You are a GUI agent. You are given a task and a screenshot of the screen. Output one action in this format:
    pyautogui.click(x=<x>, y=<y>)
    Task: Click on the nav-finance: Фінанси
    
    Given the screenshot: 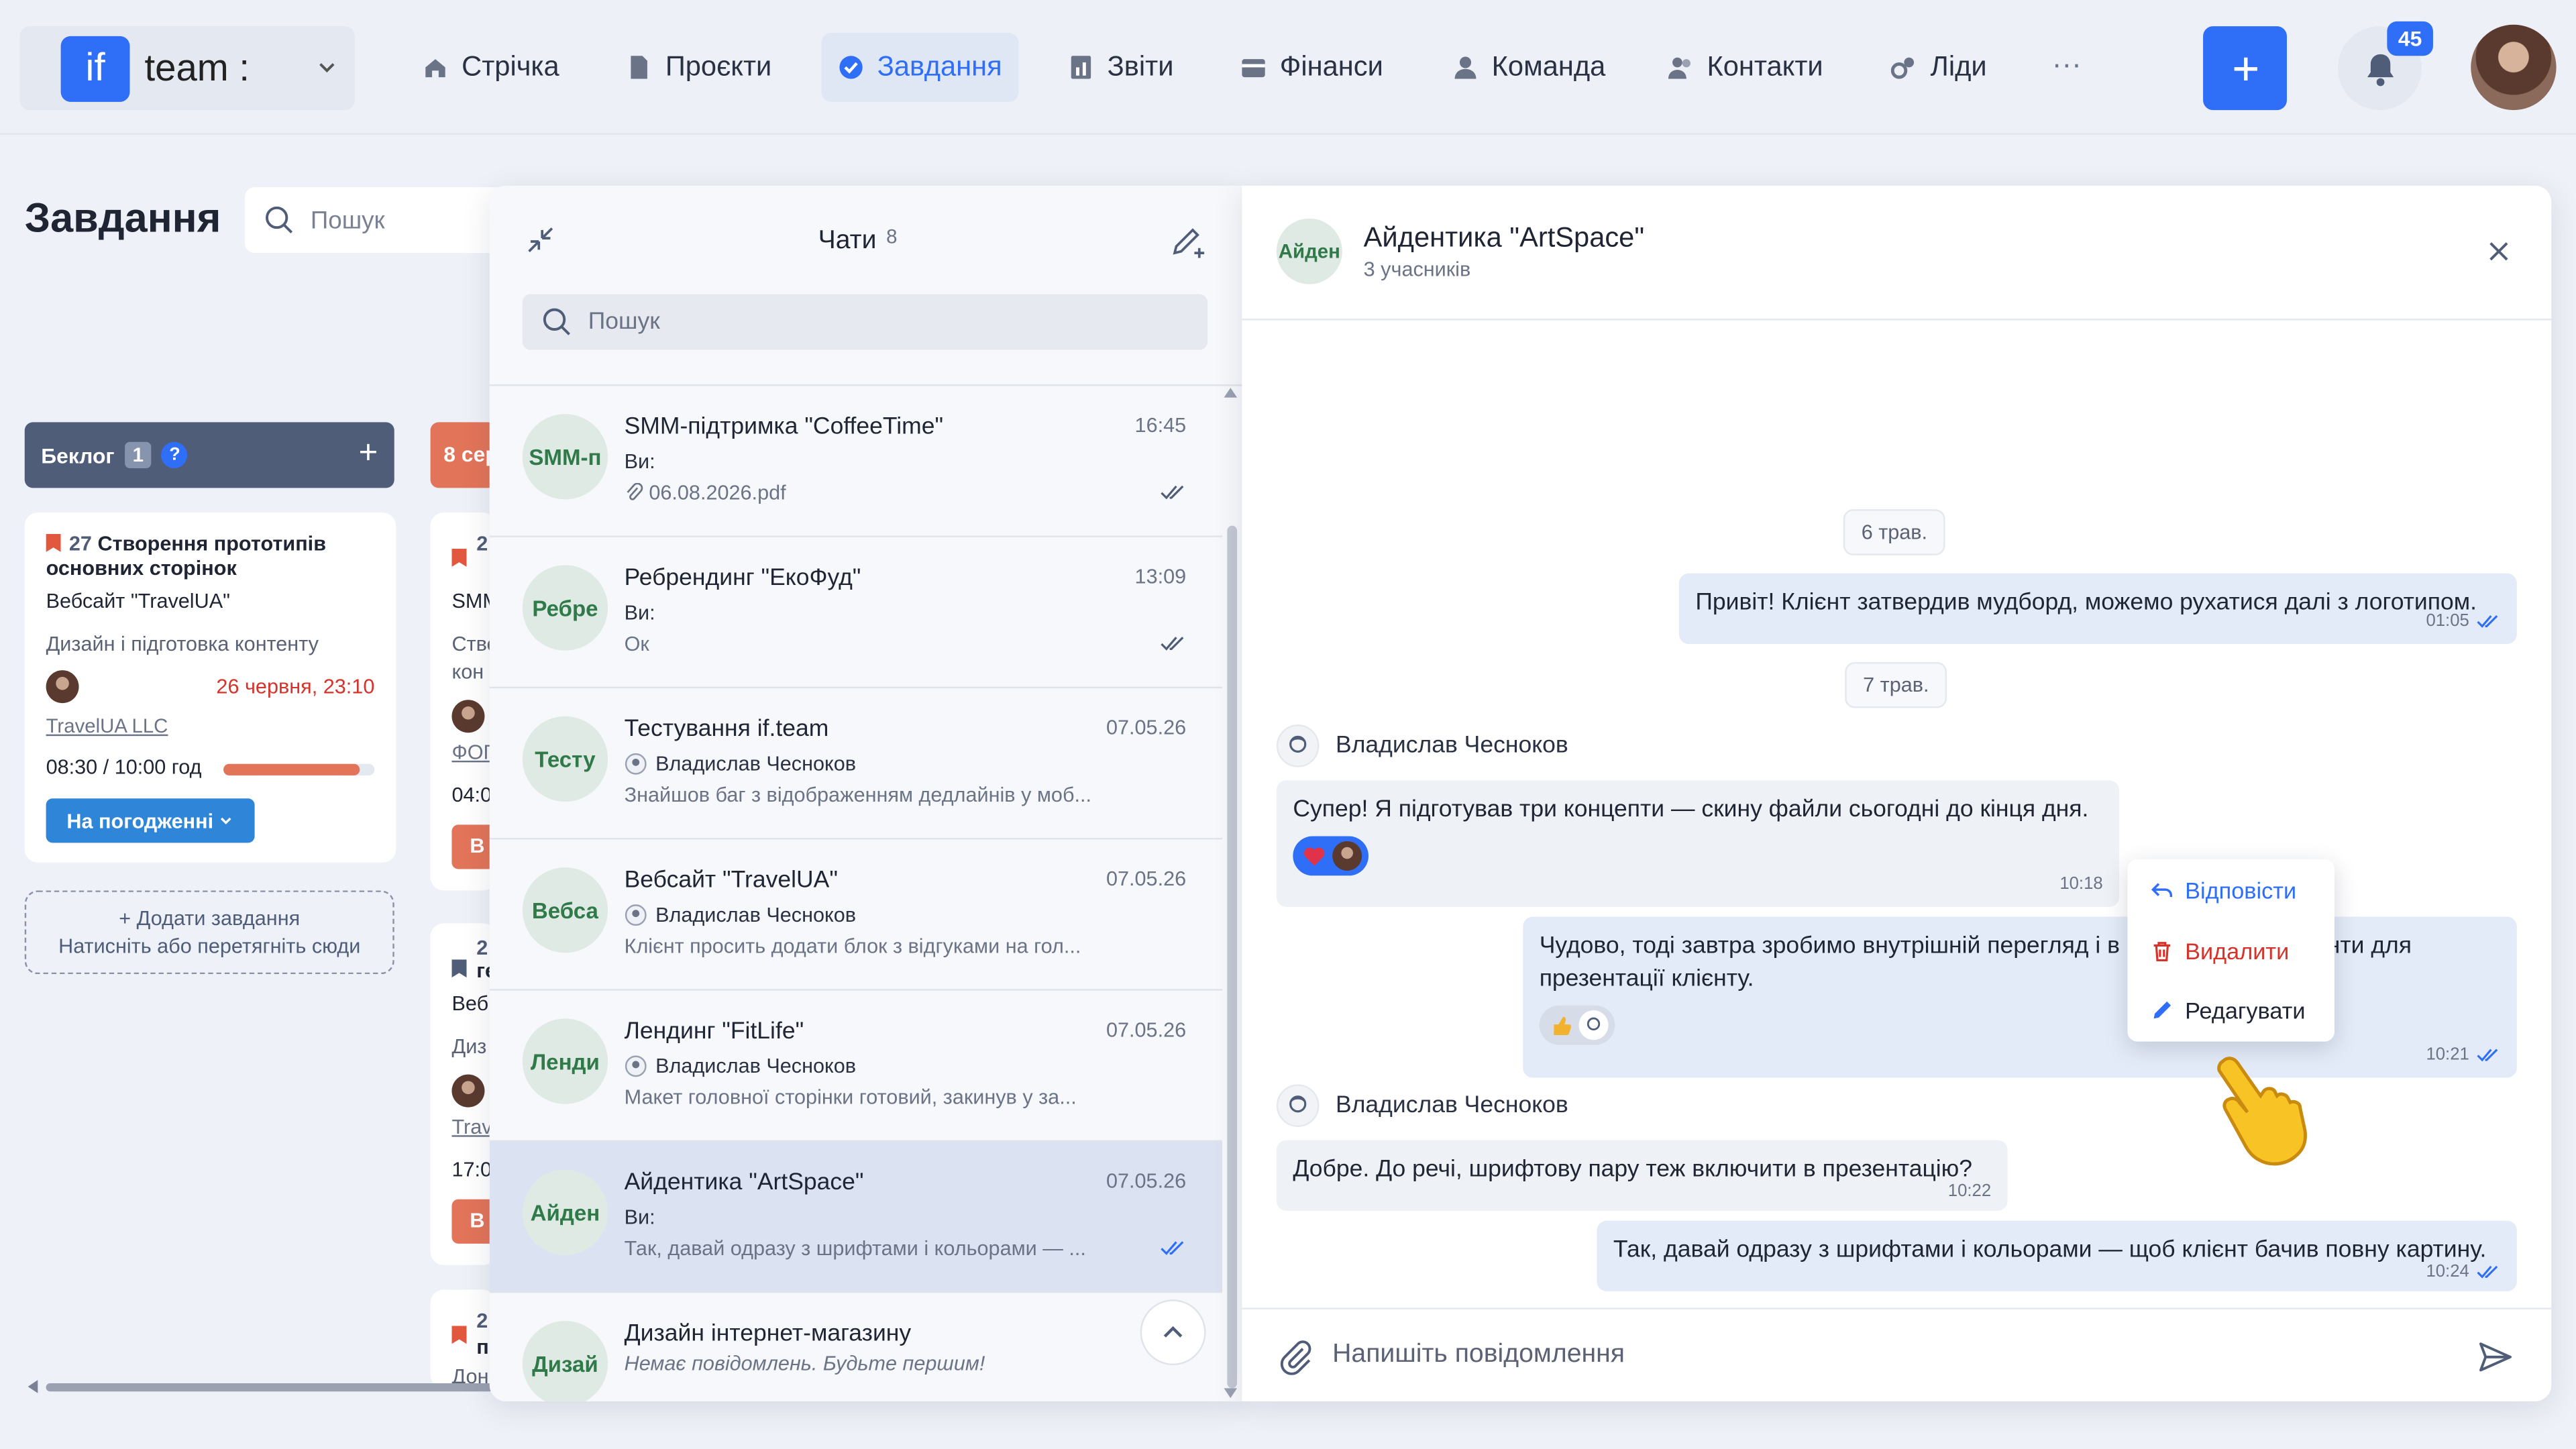 What is the action you would take?
    pyautogui.click(x=1311, y=67)
    